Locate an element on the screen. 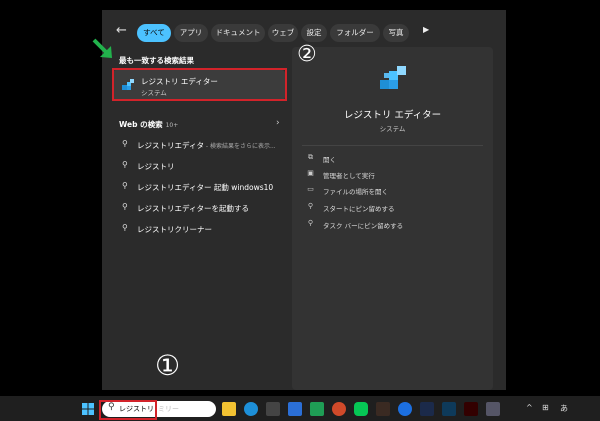  action-pin-to-taskbar: ⚲ タスク バーにピン留めする is located at coordinates (396, 226).